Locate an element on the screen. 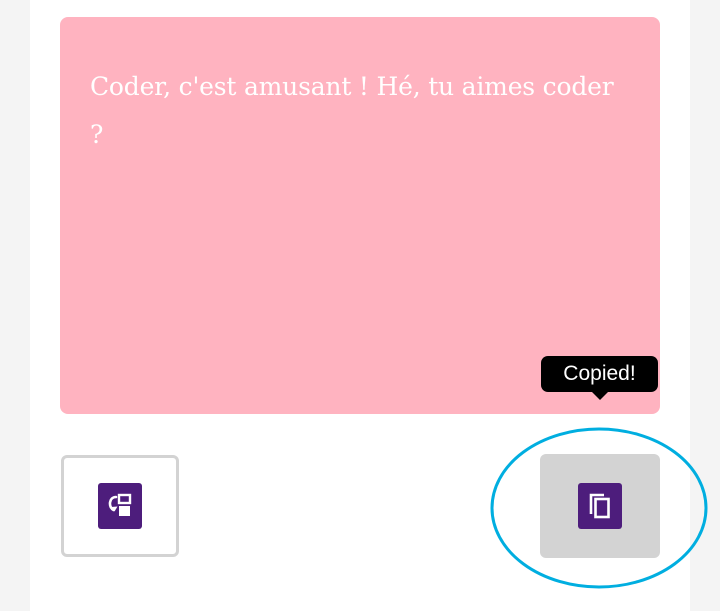  swap-button is located at coordinates (120, 506).